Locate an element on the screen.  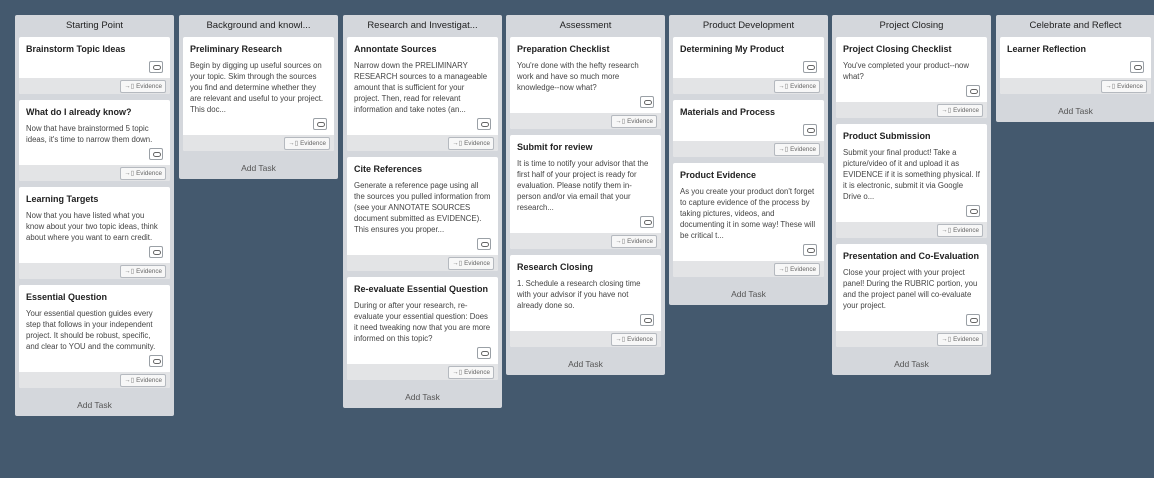
task-title: Preparation Checklist is located at coordinates (585, 49).